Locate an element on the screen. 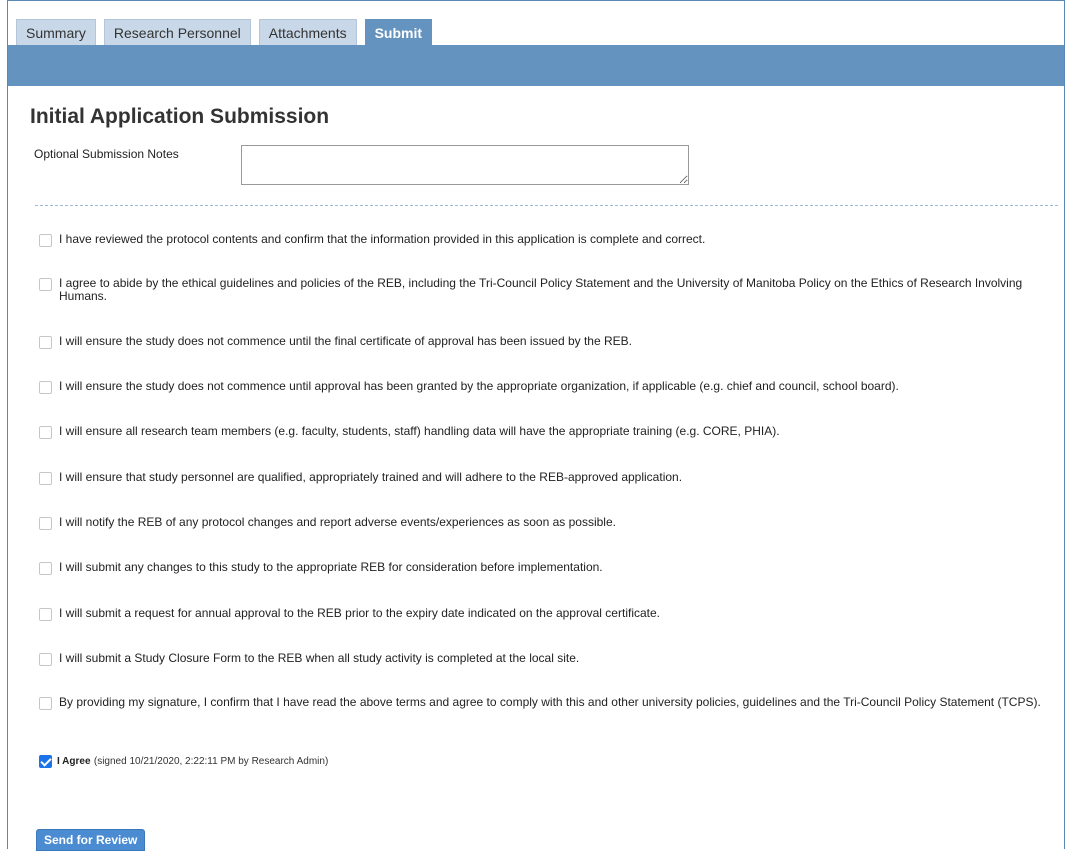 Image resolution: width=1066 pixels, height=851 pixels. agree-label: I Agree is located at coordinates (74, 761).